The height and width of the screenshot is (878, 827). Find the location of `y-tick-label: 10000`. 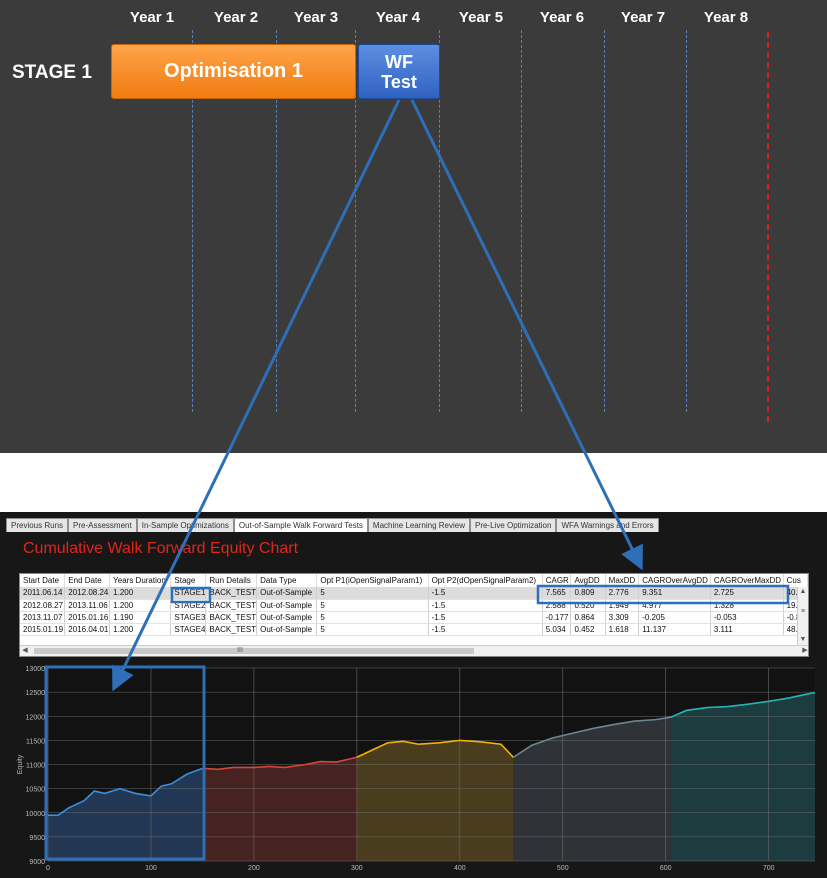

y-tick-label: 10000 is located at coordinates (36, 814).